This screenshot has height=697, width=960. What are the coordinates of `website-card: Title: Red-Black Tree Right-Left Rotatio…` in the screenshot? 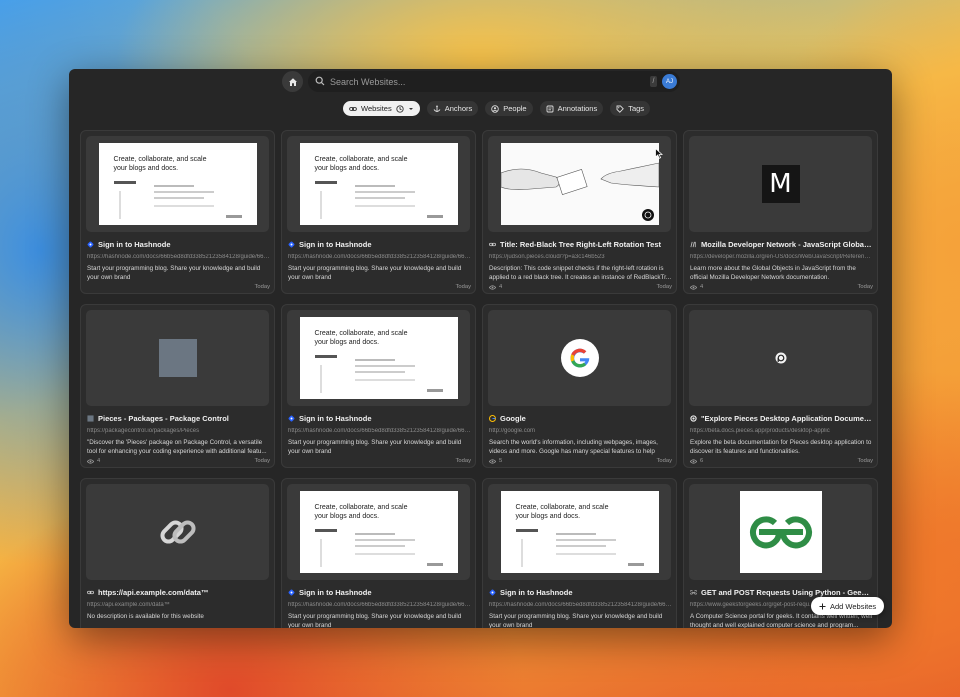 It's located at (579, 212).